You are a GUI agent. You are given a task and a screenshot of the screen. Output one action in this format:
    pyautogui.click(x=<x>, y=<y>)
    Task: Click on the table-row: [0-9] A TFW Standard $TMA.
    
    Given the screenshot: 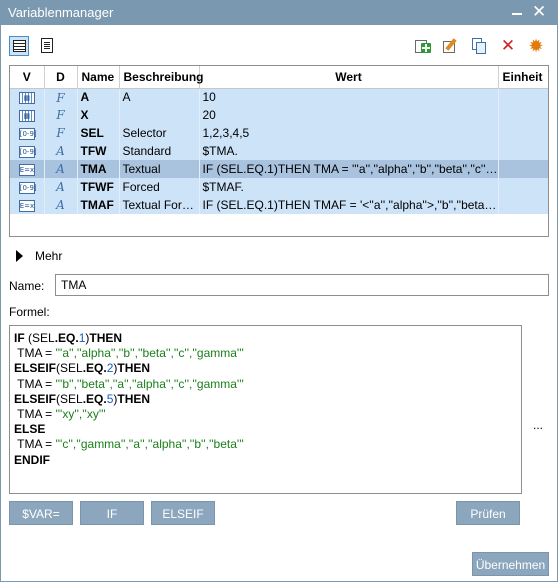 What is the action you would take?
    pyautogui.click(x=279, y=151)
    